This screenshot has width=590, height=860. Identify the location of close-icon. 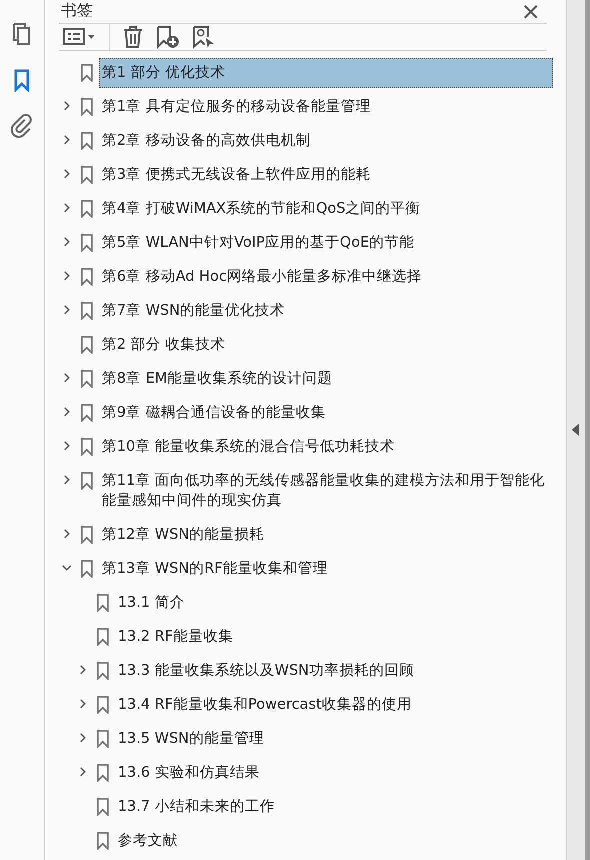
(531, 11).